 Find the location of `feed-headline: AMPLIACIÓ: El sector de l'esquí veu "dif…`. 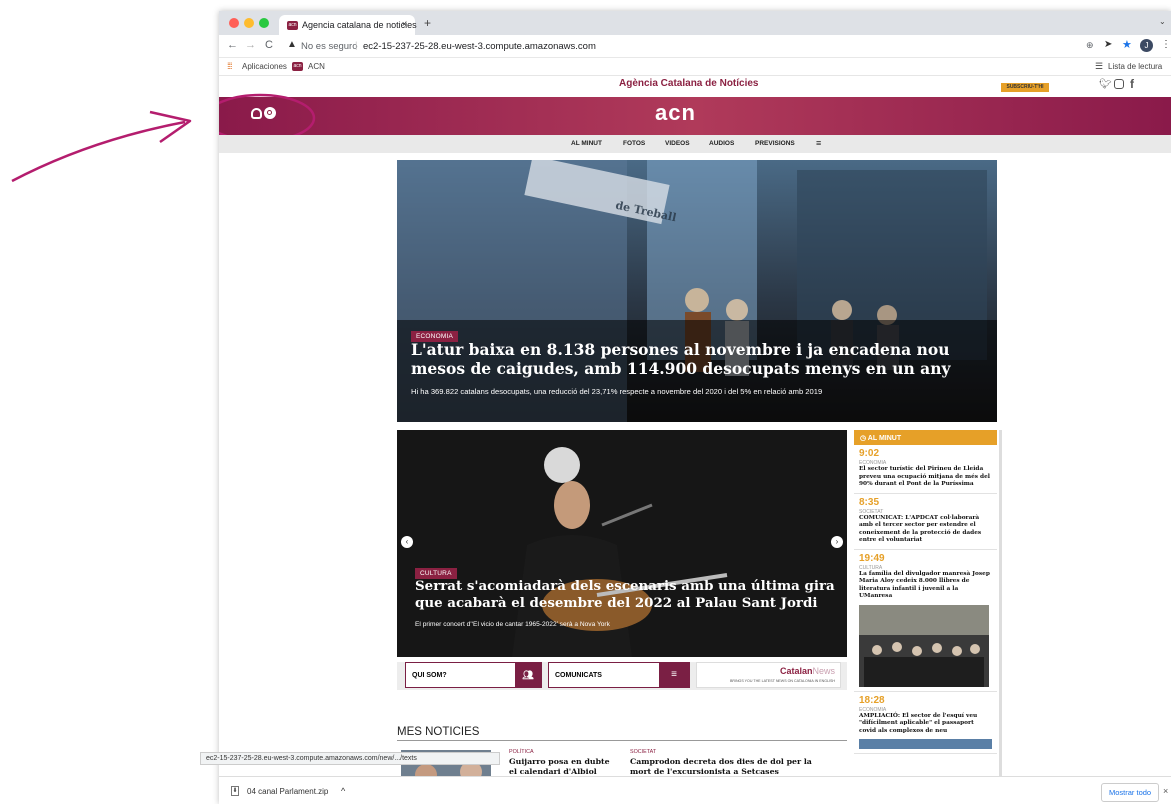

feed-headline: AMPLIACIÓ: El sector de l'esquí veu "dif… is located at coordinates (925, 724).